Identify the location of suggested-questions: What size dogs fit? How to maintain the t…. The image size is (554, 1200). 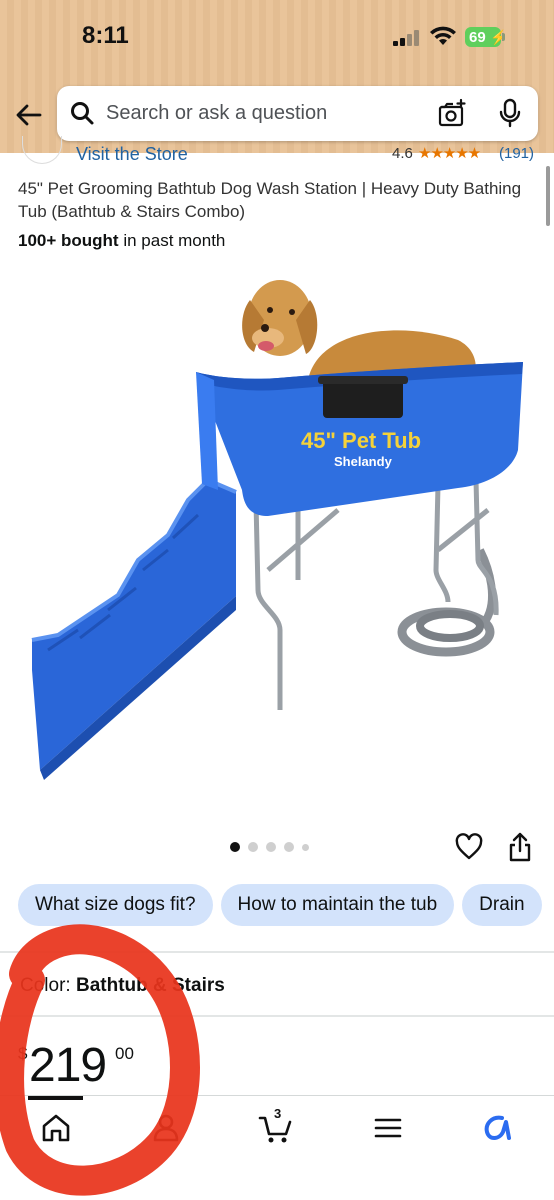
(286, 906).